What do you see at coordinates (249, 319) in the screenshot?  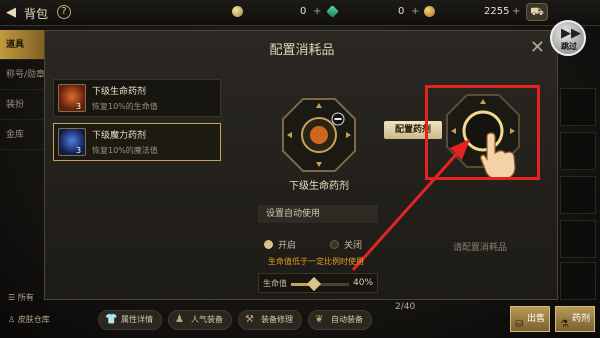 I see `hammer-icon: ⚒` at bounding box center [249, 319].